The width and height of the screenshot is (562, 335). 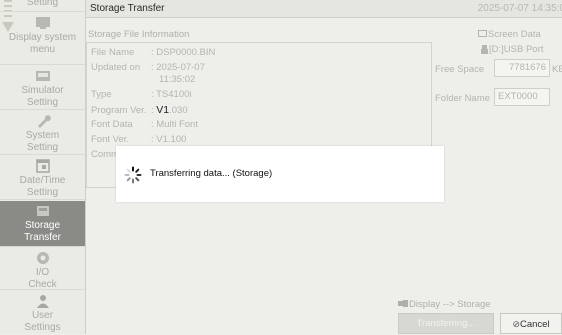 I want to click on font-ver-value: : V1.100, so click(x=169, y=139).